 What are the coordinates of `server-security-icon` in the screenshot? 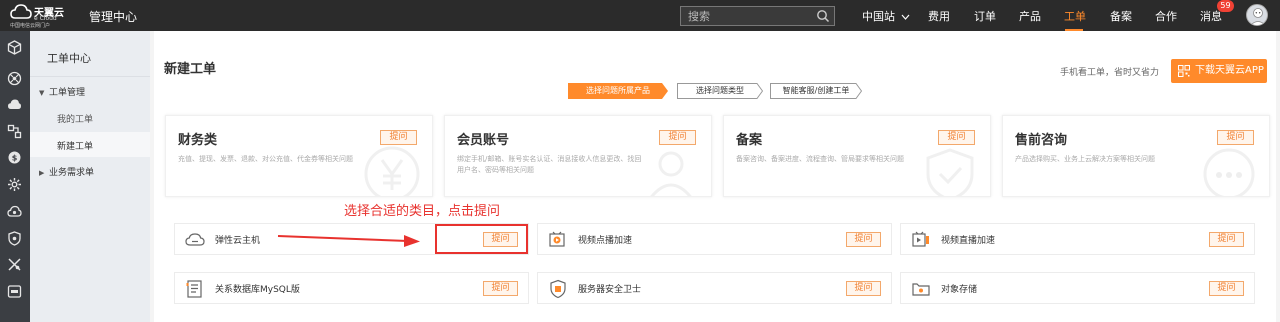 It's located at (558, 289).